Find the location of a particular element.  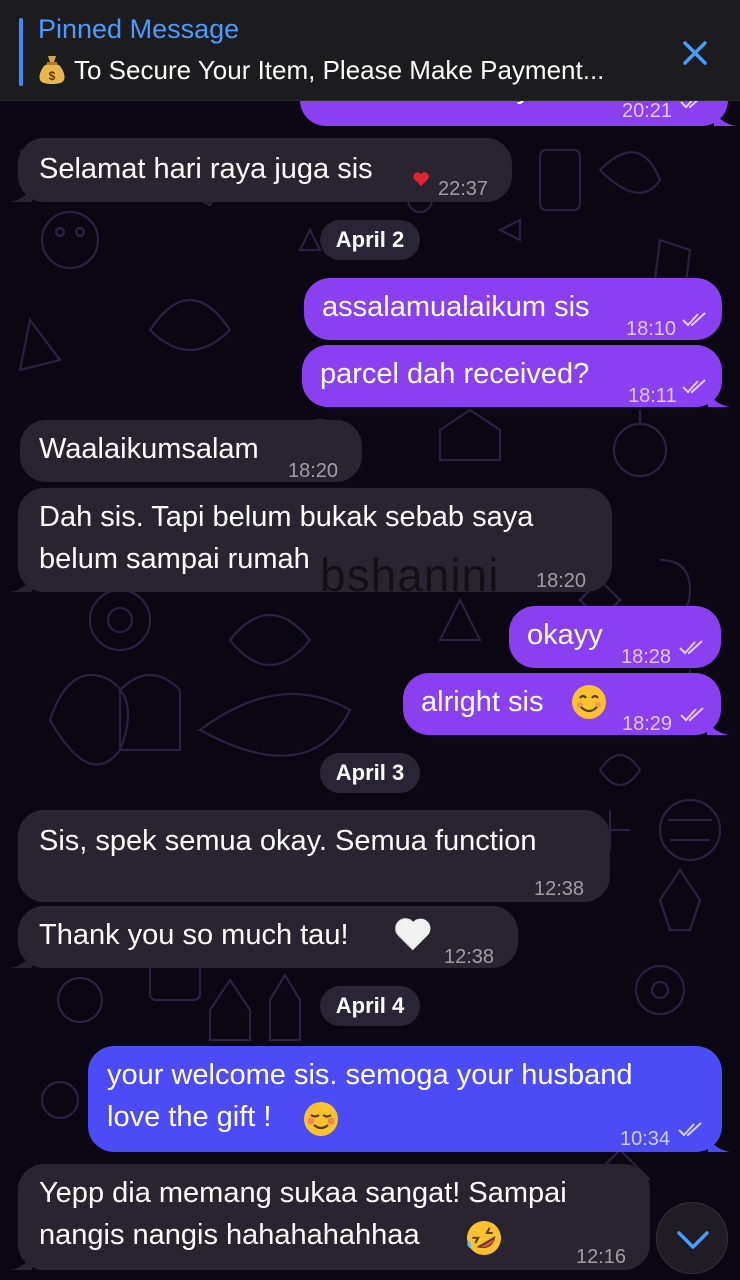

date-separator: April 4 is located at coordinates (370, 1006).